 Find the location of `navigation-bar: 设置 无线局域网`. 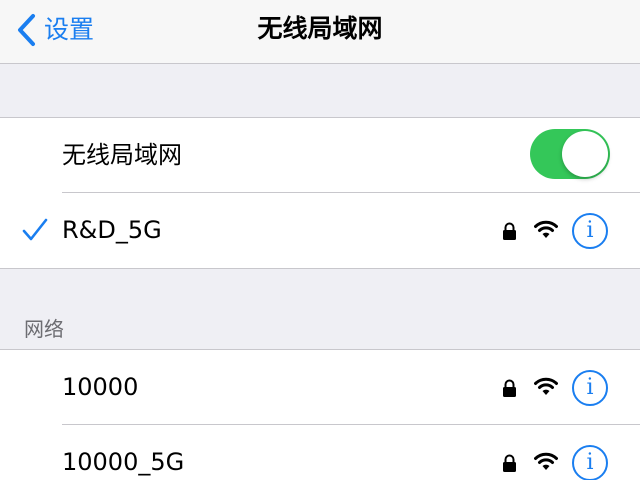

navigation-bar: 设置 无线局域网 is located at coordinates (320, 32).